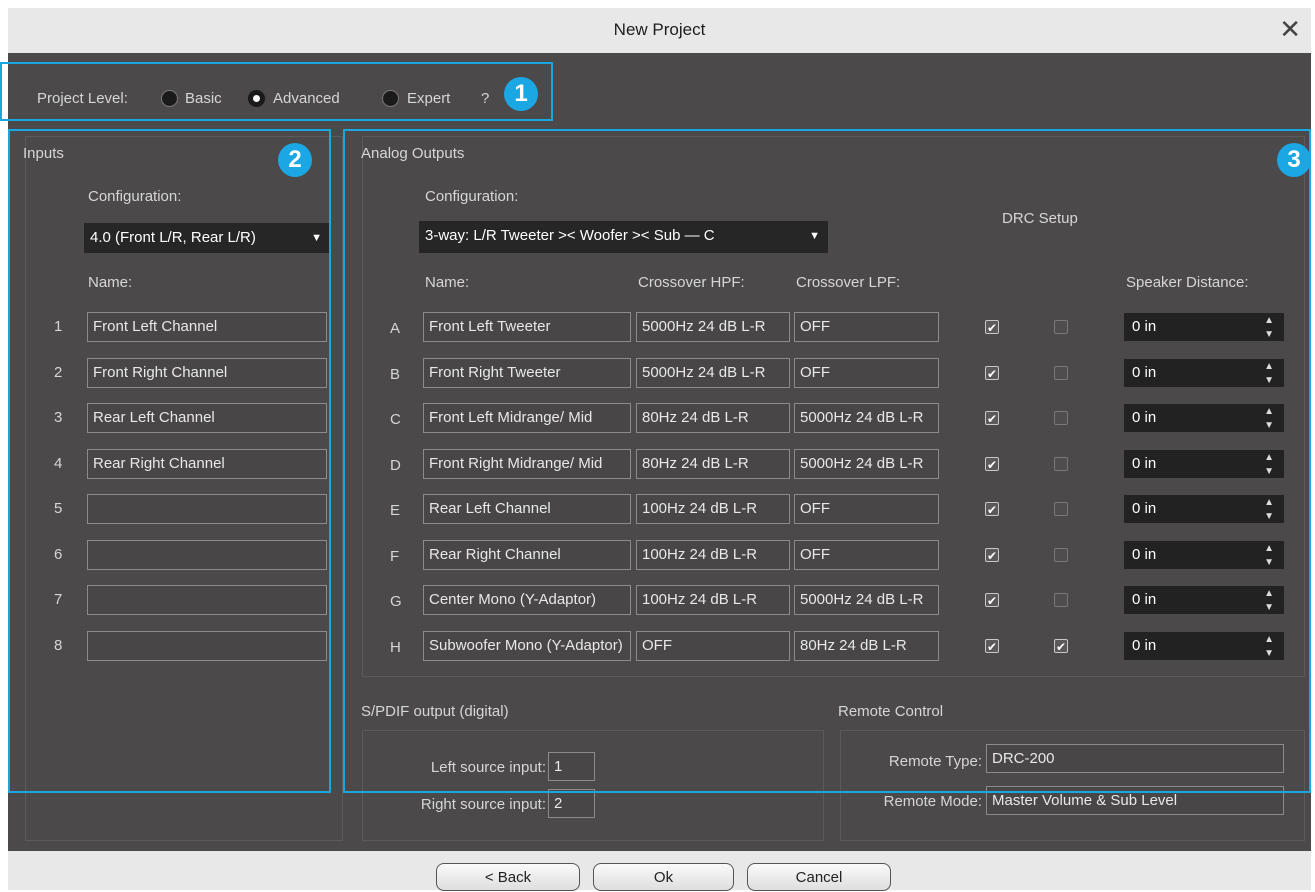  Describe the element at coordinates (571, 803) in the screenshot. I see `spdif-right-input: 2` at that location.